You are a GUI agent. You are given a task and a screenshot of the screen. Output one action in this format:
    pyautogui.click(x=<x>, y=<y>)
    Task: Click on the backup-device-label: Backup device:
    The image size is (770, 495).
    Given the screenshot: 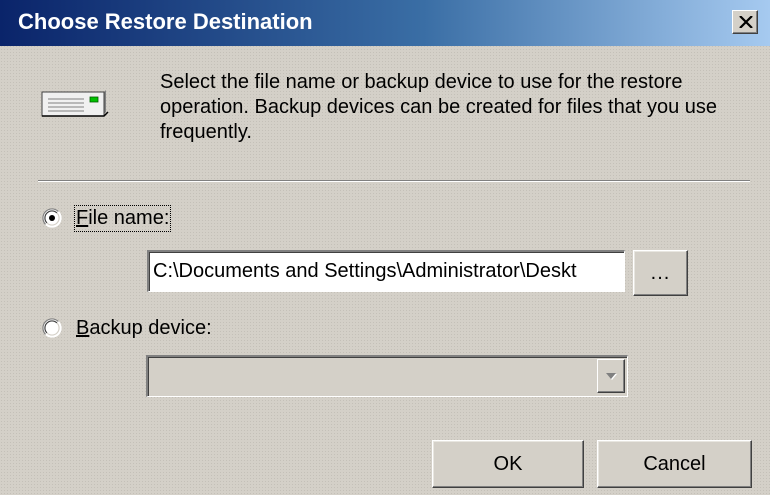 What is the action you would take?
    pyautogui.click(x=144, y=328)
    